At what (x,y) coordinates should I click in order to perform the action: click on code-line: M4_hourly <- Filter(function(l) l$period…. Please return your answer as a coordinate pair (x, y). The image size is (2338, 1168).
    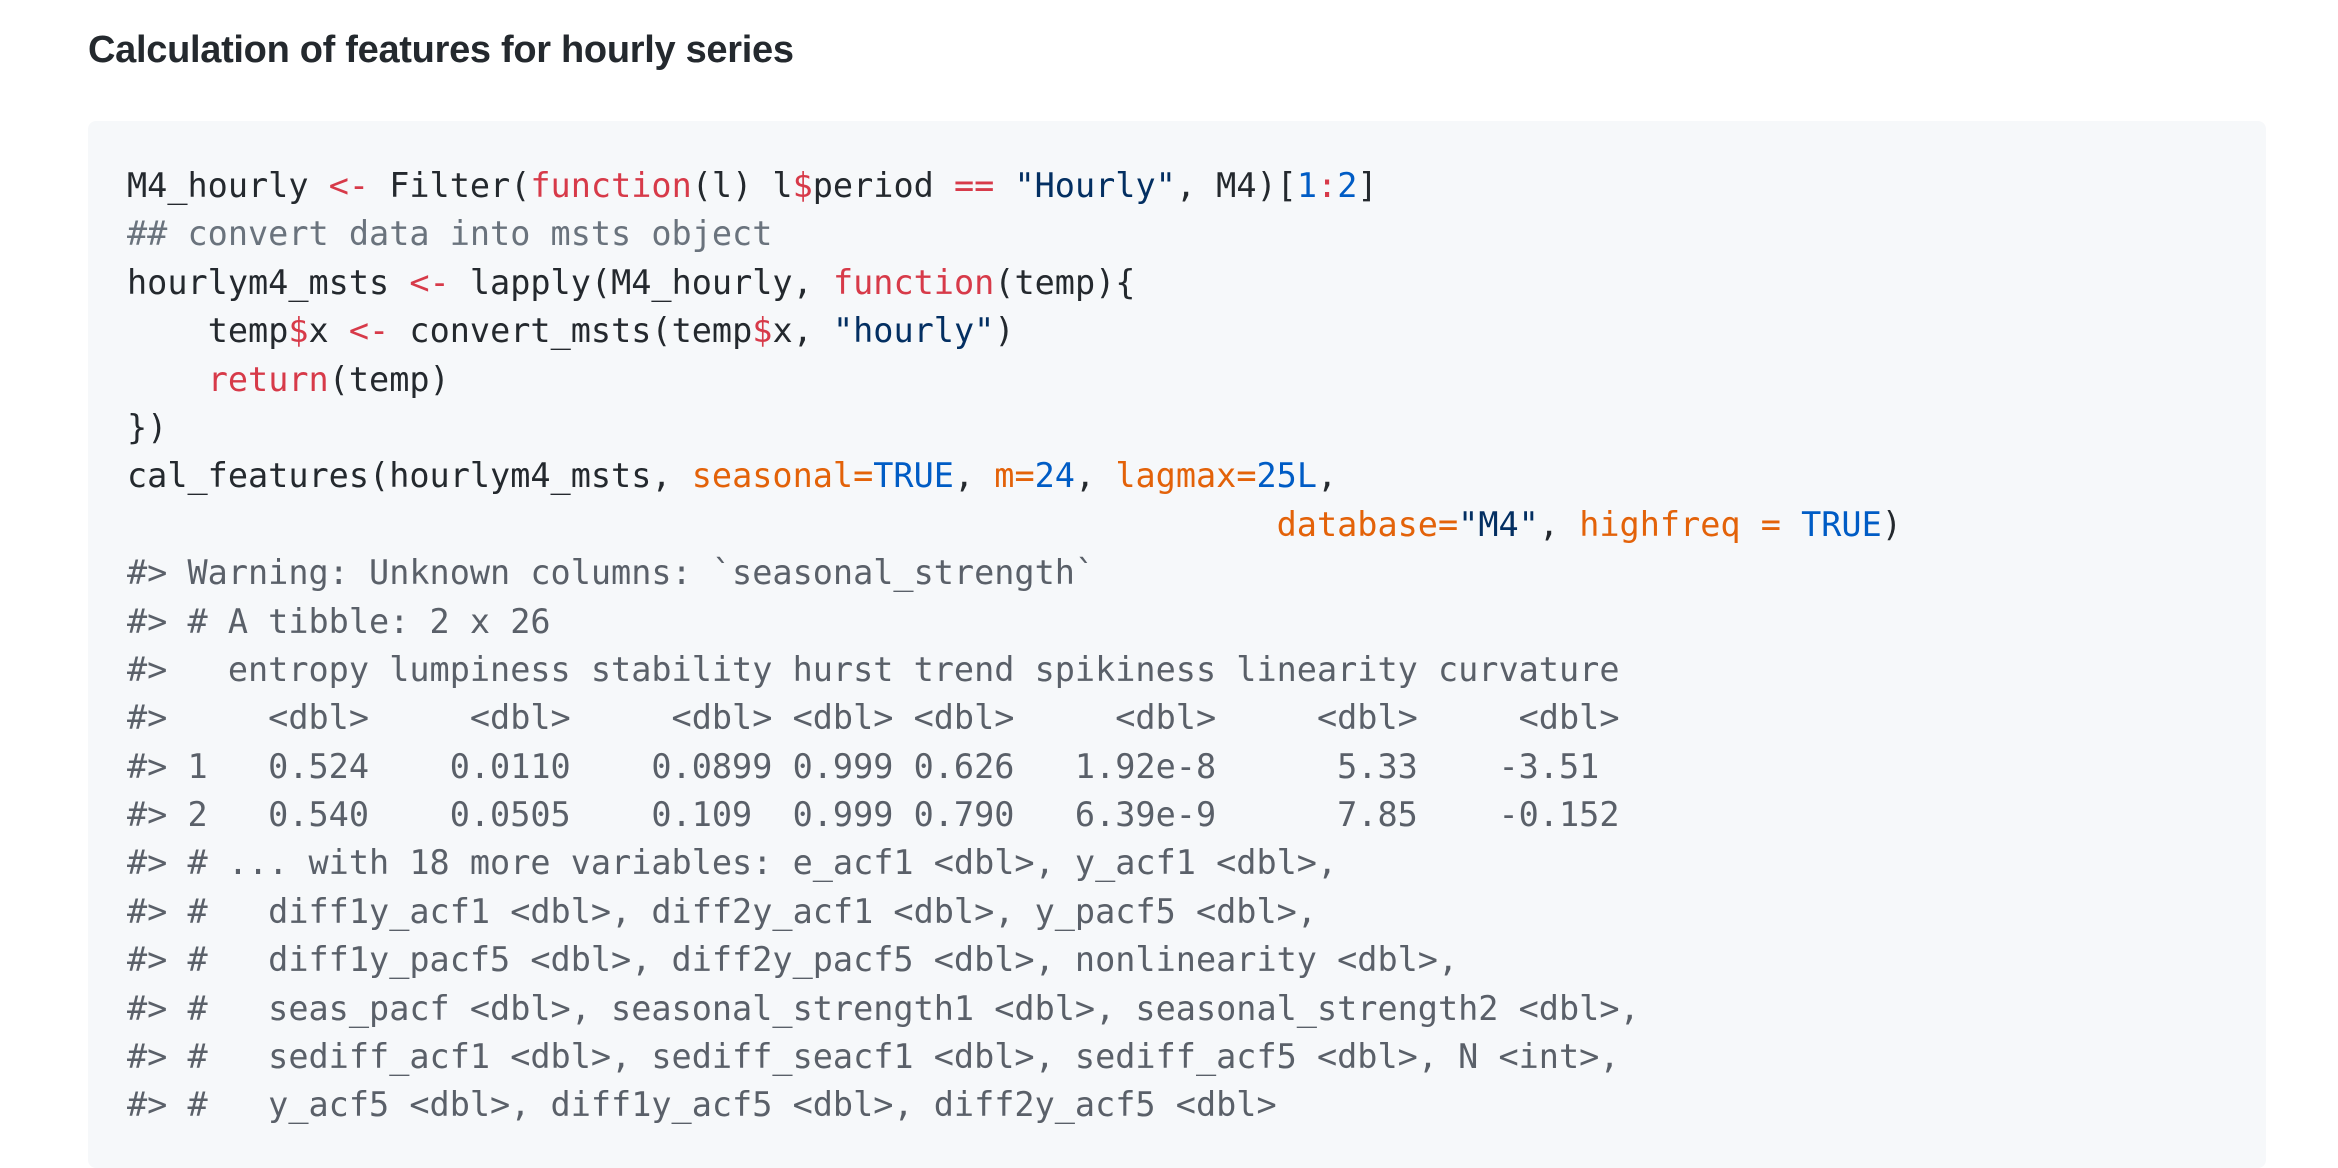
    Looking at the image, I should click on (1014, 186).